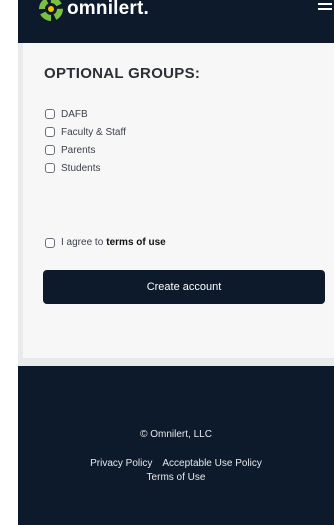  What do you see at coordinates (135, 242) in the screenshot?
I see `terms-of-use-link: terms of use` at bounding box center [135, 242].